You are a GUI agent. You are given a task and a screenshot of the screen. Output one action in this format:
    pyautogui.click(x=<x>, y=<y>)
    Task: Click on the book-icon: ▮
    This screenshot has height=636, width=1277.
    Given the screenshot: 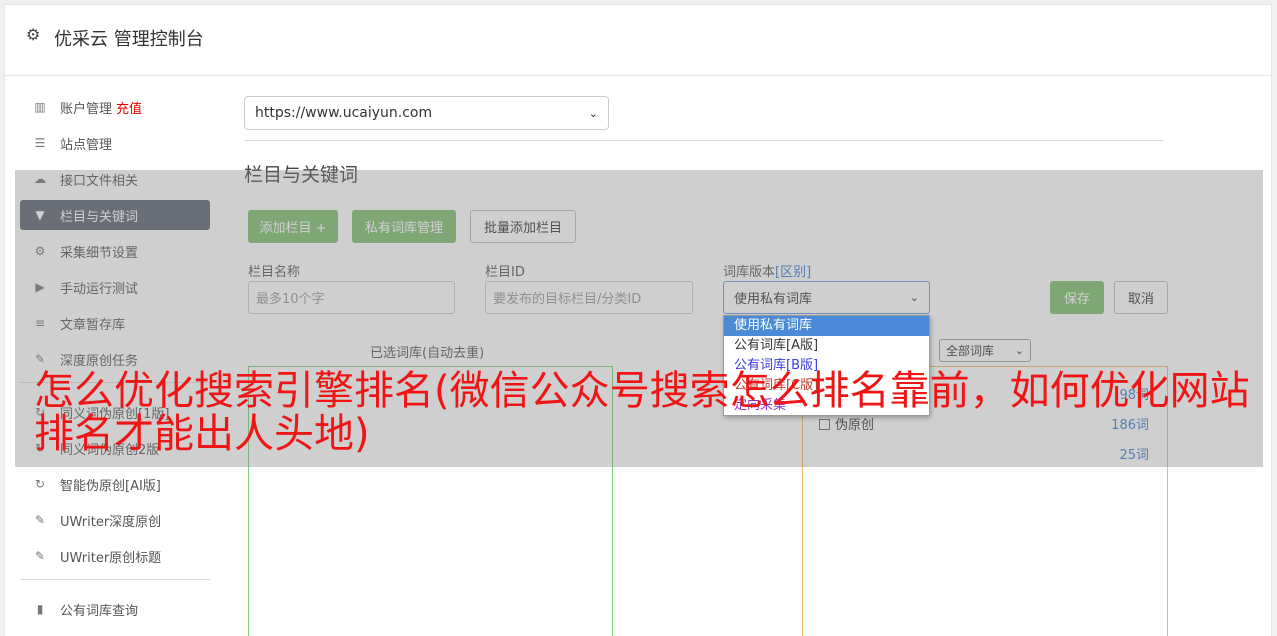 What is the action you would take?
    pyautogui.click(x=40, y=609)
    